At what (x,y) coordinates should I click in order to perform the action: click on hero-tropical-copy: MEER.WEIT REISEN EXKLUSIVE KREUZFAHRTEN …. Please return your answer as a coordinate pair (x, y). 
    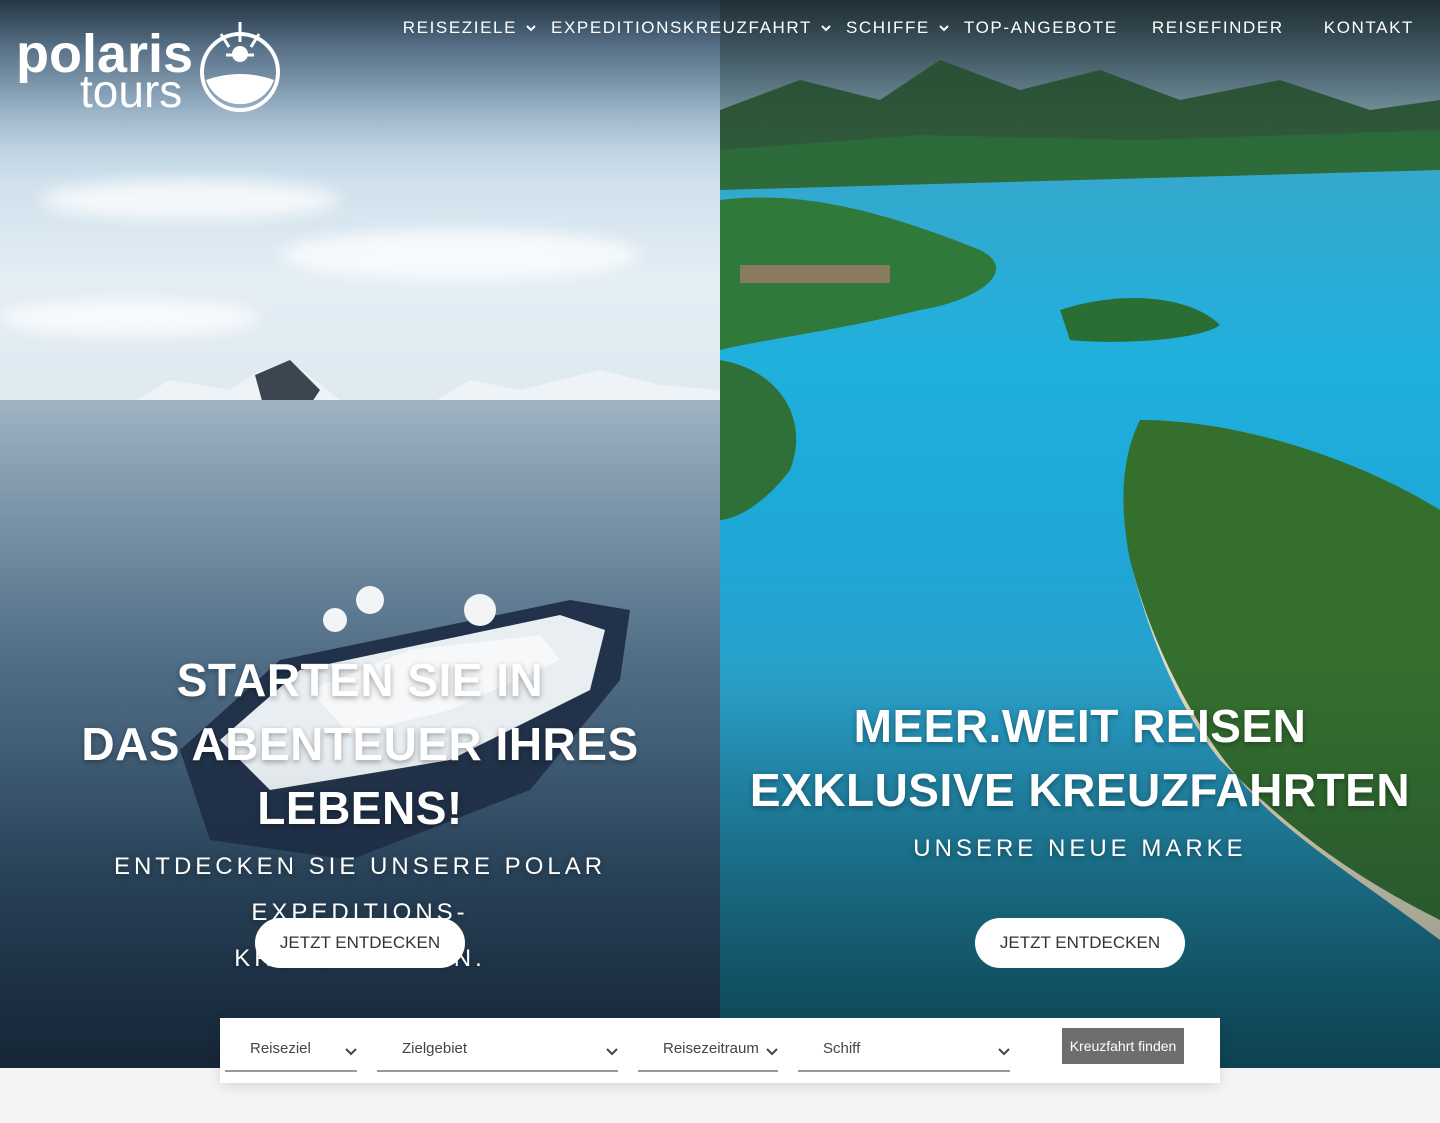
    Looking at the image, I should click on (1080, 783).